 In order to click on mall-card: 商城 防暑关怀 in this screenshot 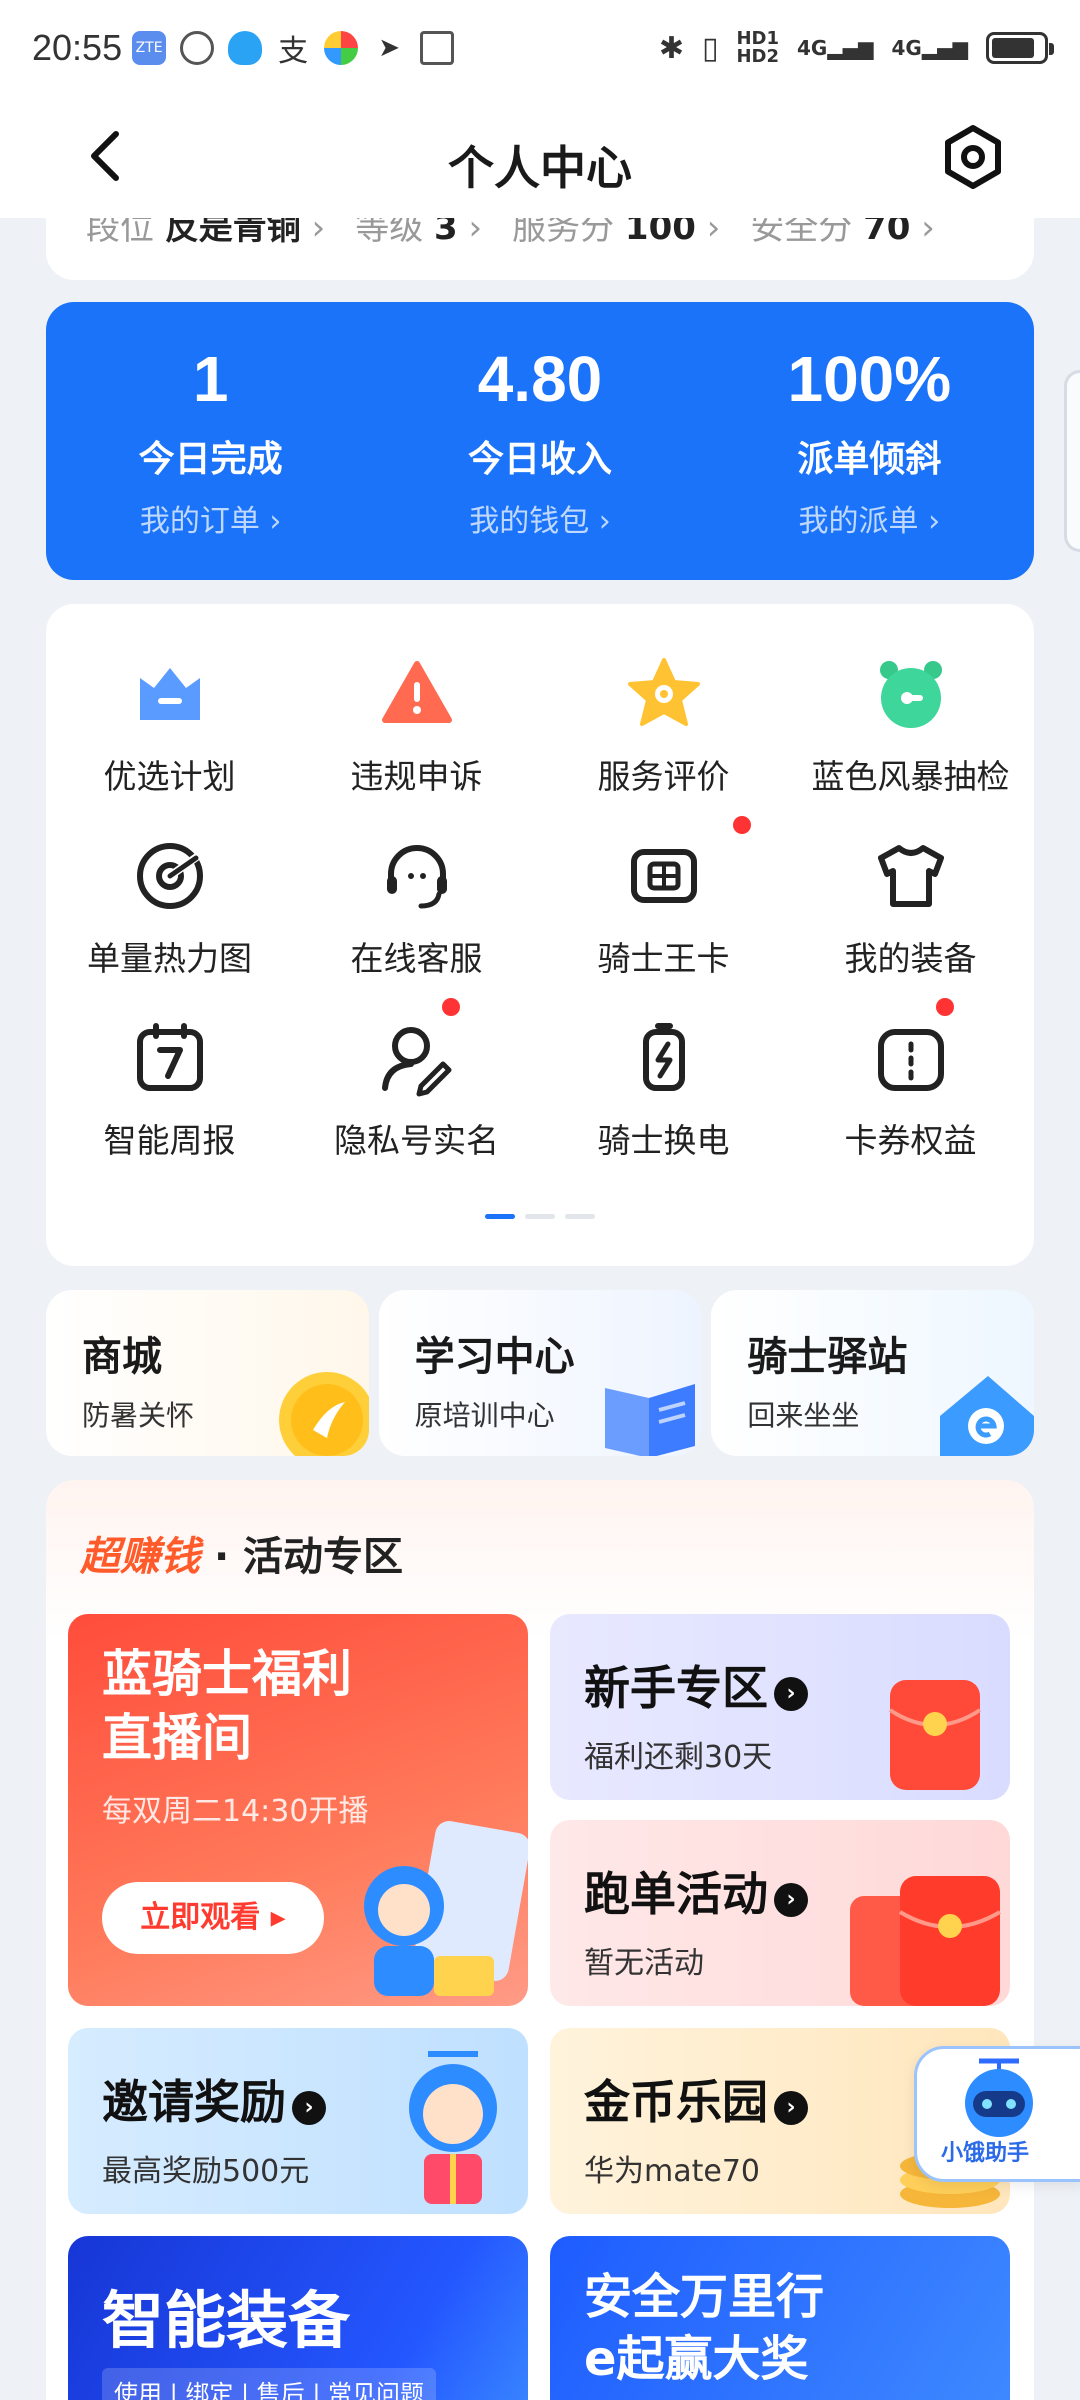, I will do `click(207, 1373)`.